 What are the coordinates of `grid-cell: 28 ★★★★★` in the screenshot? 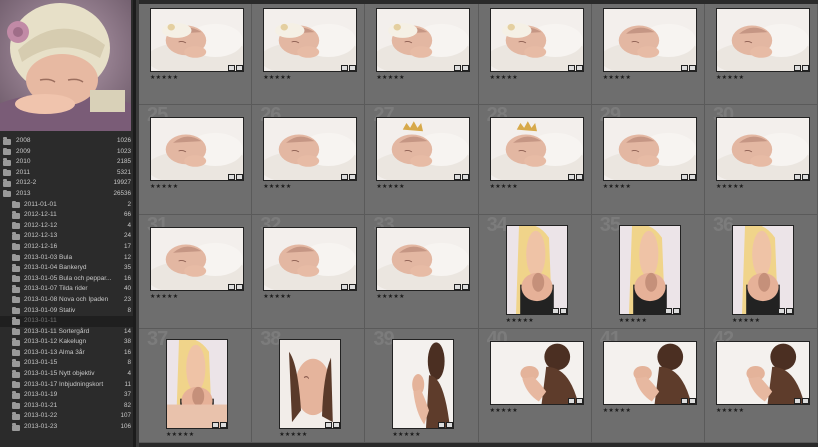 It's located at (535, 160).